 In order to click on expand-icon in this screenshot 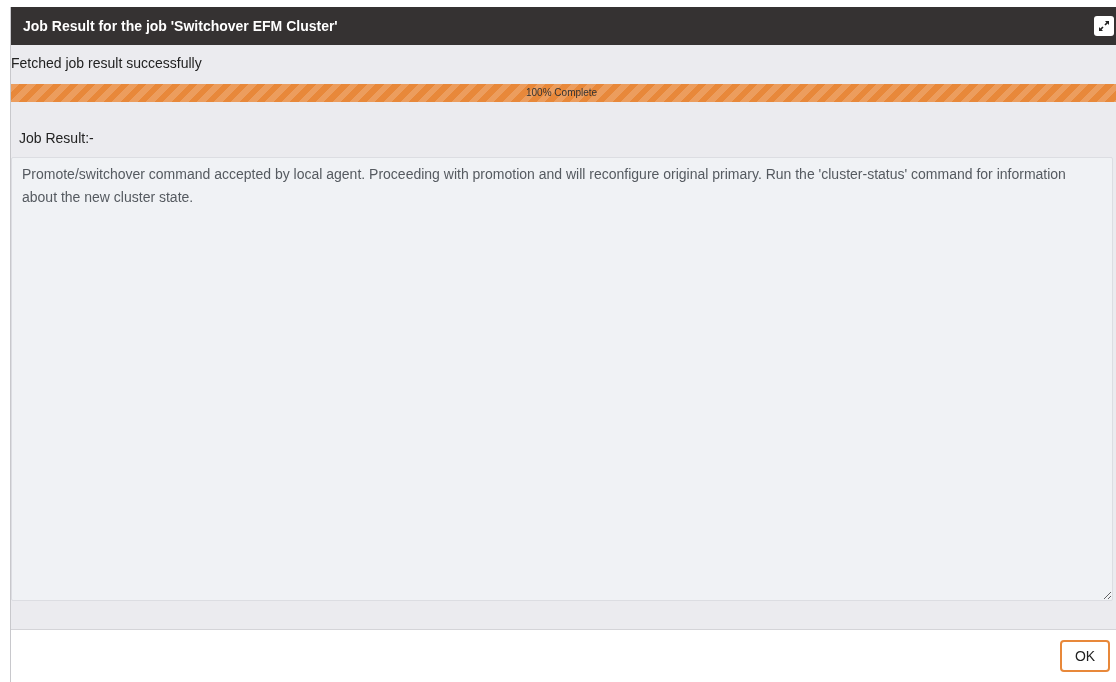, I will do `click(1104, 26)`.